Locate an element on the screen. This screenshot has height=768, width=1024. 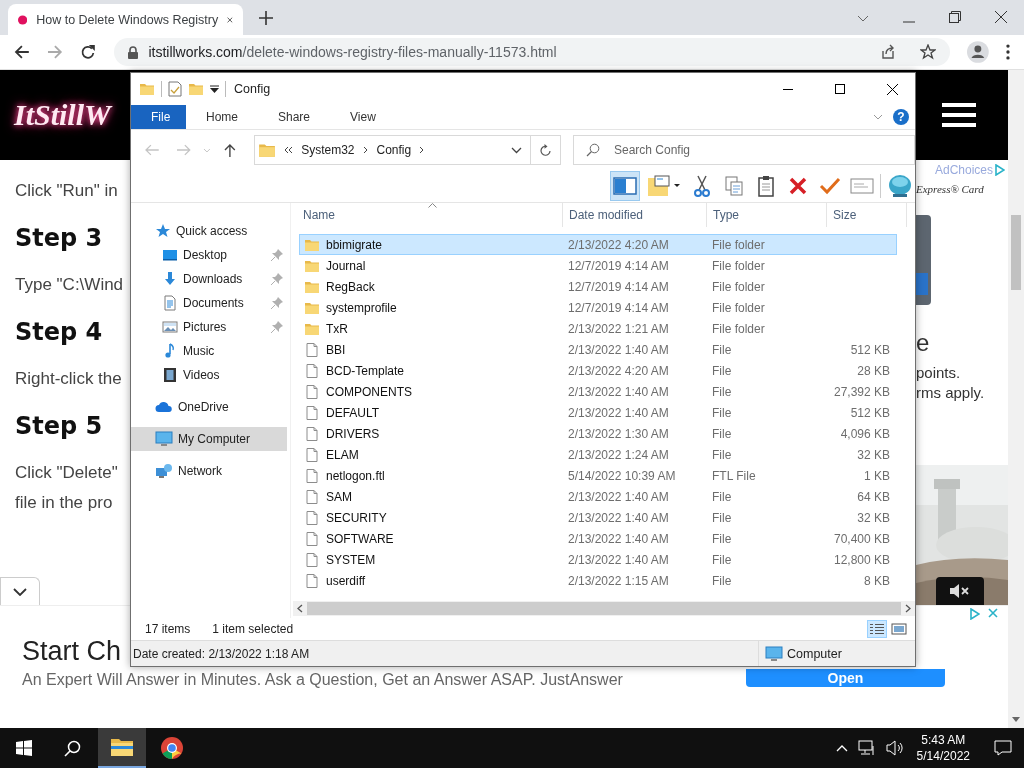
network-icon is located at coordinates (866, 748).